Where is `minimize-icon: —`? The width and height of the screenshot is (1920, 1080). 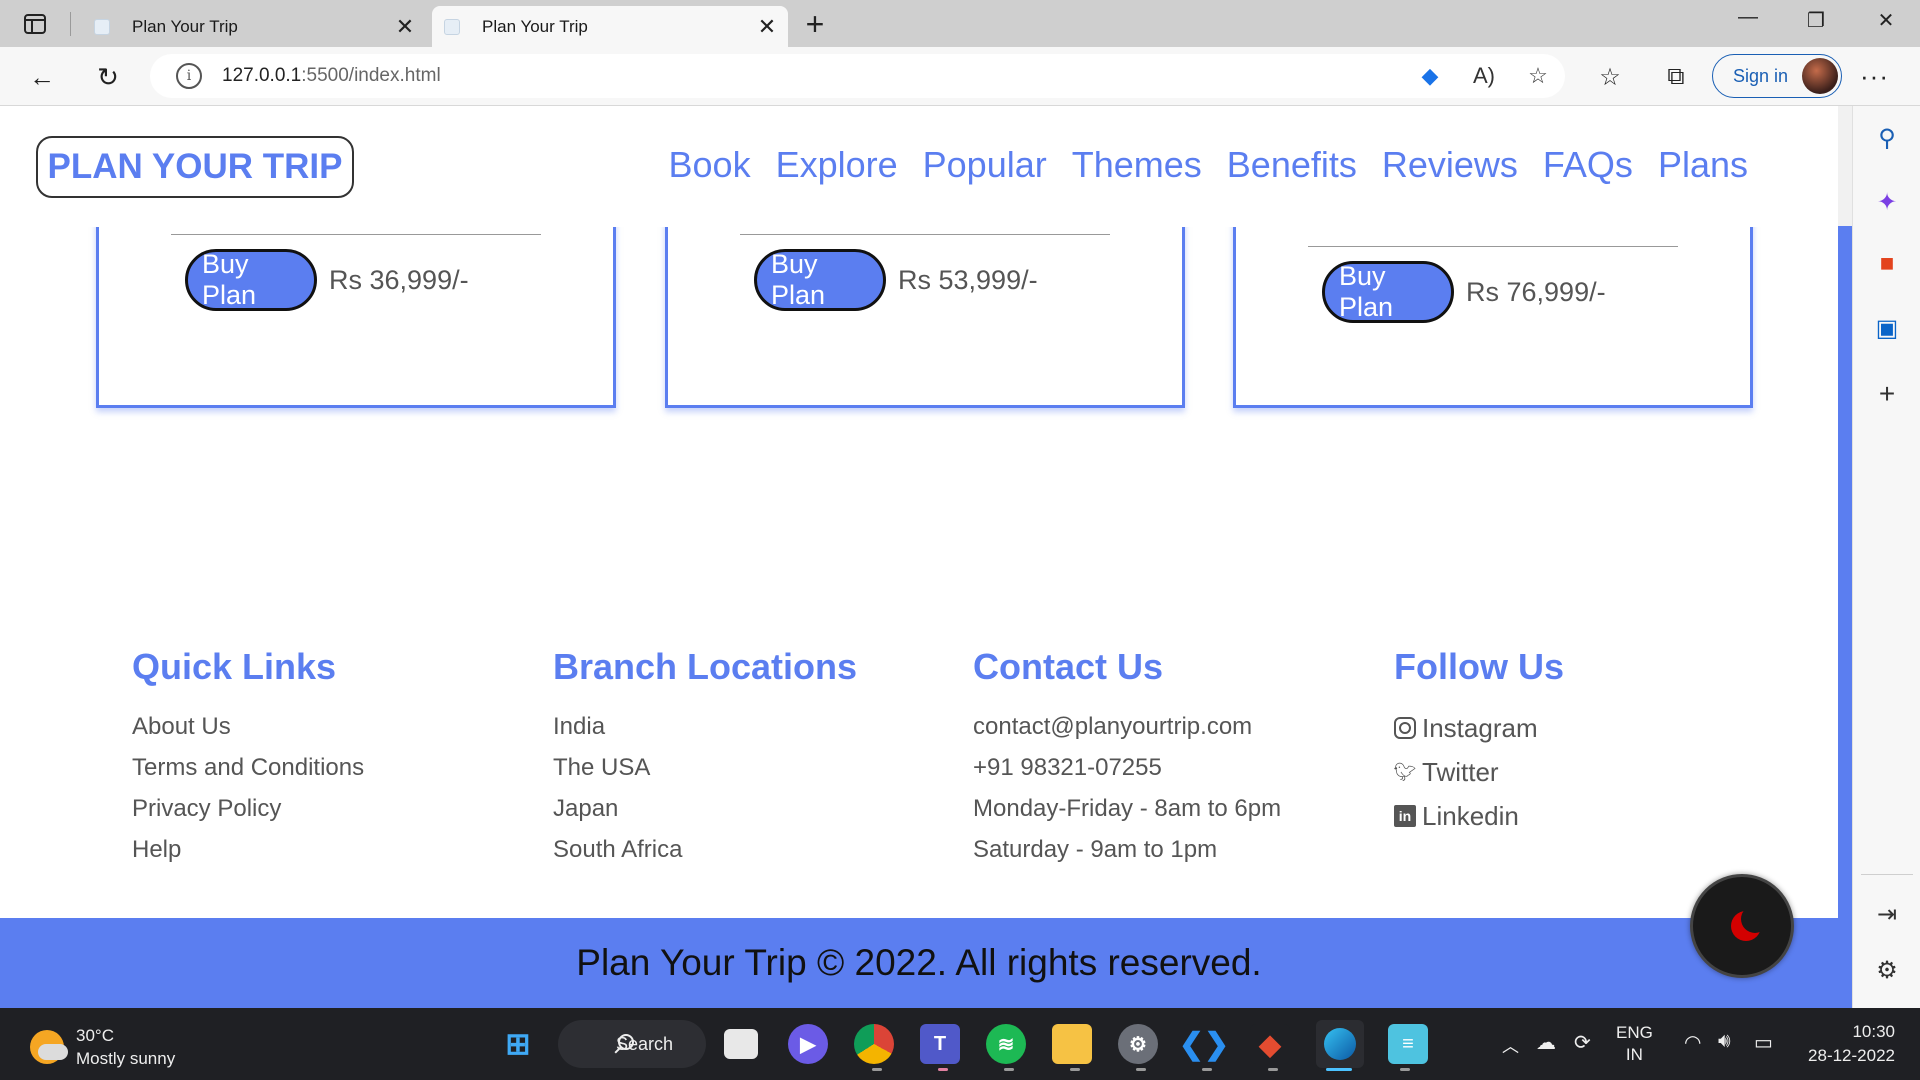 minimize-icon: — is located at coordinates (1748, 17).